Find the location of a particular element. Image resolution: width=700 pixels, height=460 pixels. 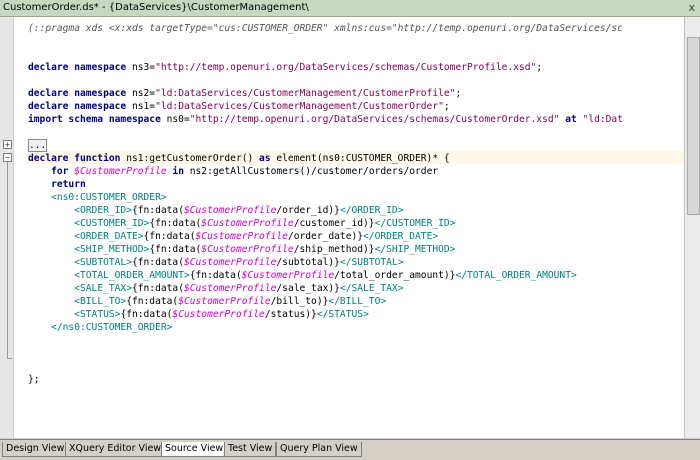

fold-guide-line is located at coordinates (7, 260).